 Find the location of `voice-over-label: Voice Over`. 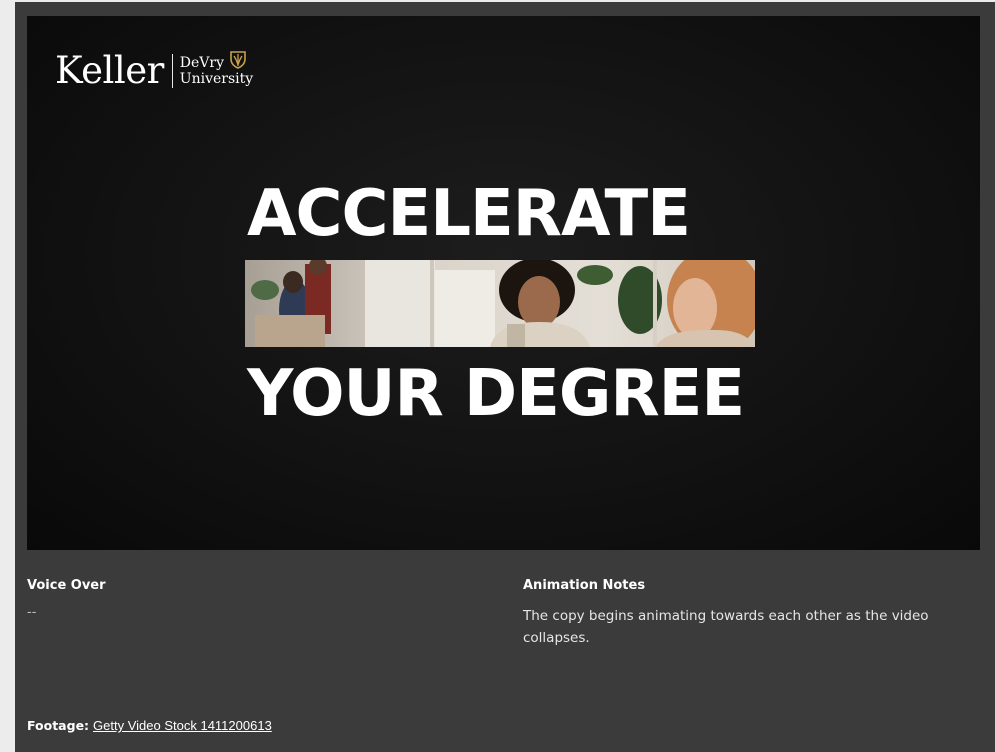

voice-over-label: Voice Over is located at coordinates (66, 585).